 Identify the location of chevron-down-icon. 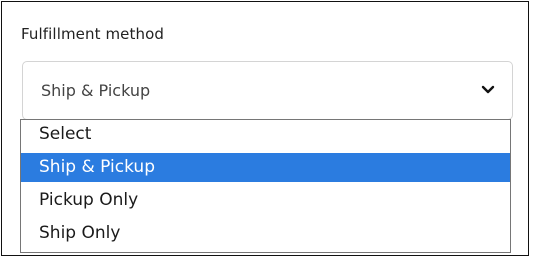
(488, 90).